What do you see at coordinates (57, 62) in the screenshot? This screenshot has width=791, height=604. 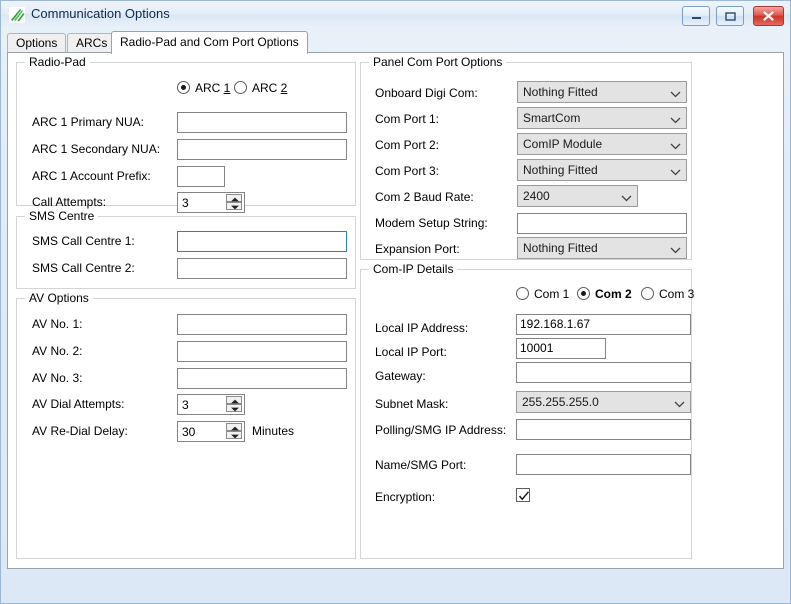 I see `group-radio-pad-label: Radio-Pad` at bounding box center [57, 62].